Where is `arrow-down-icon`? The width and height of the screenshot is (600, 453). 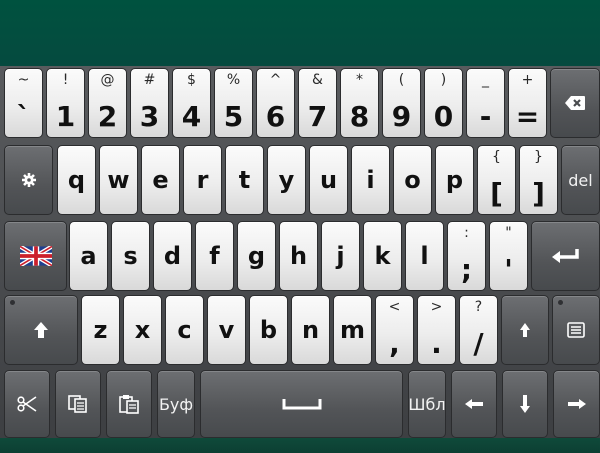 arrow-down-icon is located at coordinates (525, 404).